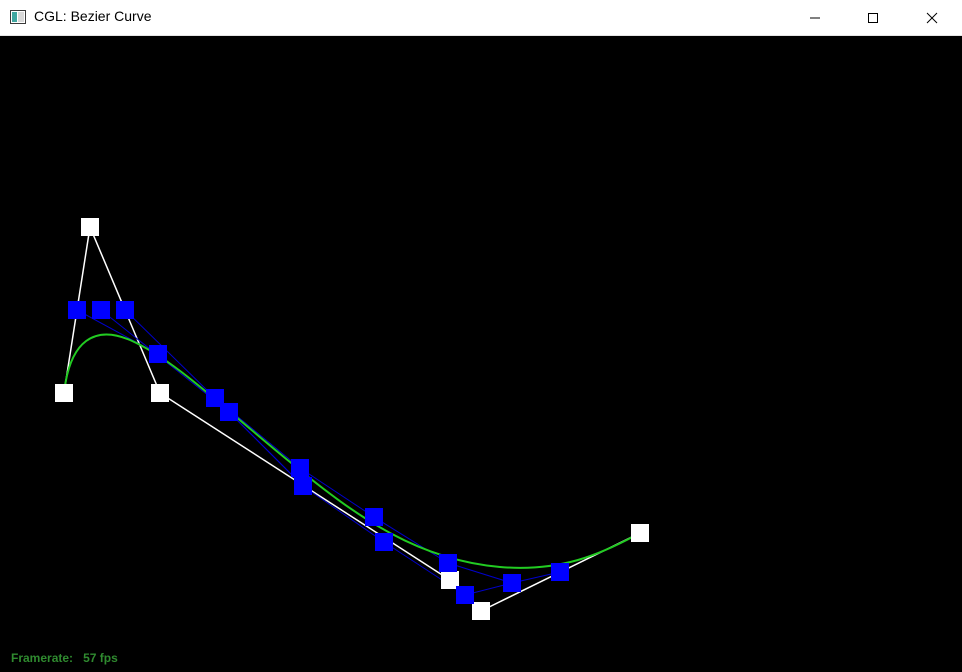  What do you see at coordinates (170, 354) in the screenshot?
I see `intermediate-segment` at bounding box center [170, 354].